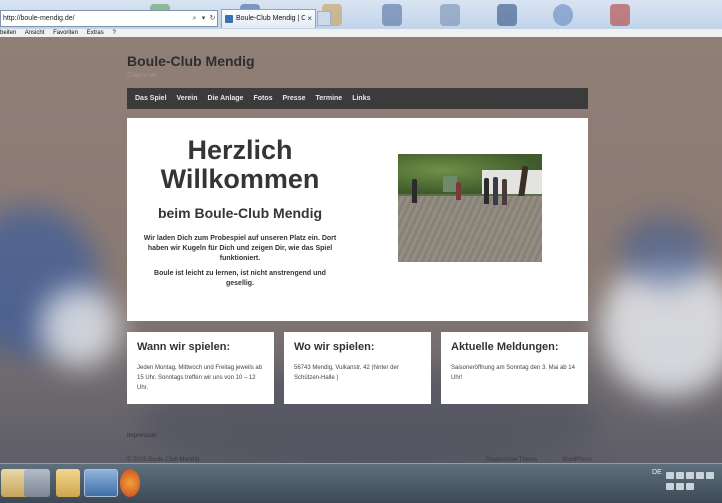  Describe the element at coordinates (95, 33) in the screenshot. I see `menu-item-extras: Extras` at that location.